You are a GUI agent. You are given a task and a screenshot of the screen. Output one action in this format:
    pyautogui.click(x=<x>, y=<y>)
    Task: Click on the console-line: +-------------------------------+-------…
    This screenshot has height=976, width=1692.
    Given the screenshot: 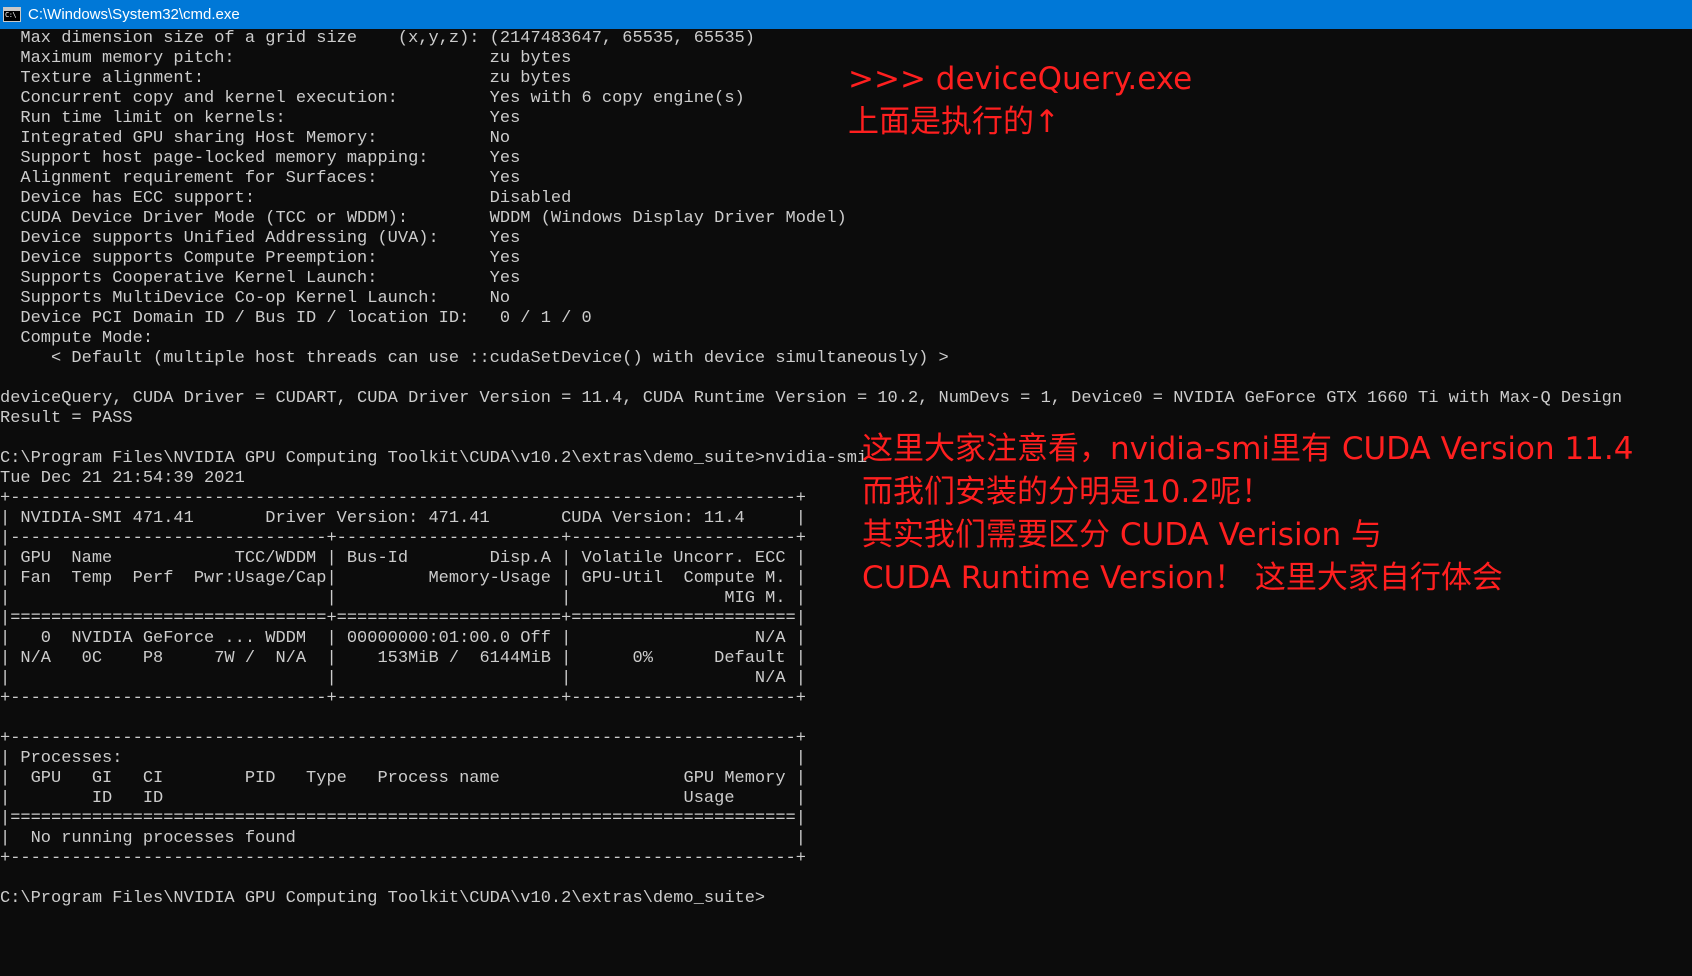 What is the action you would take?
    pyautogui.click(x=403, y=698)
    